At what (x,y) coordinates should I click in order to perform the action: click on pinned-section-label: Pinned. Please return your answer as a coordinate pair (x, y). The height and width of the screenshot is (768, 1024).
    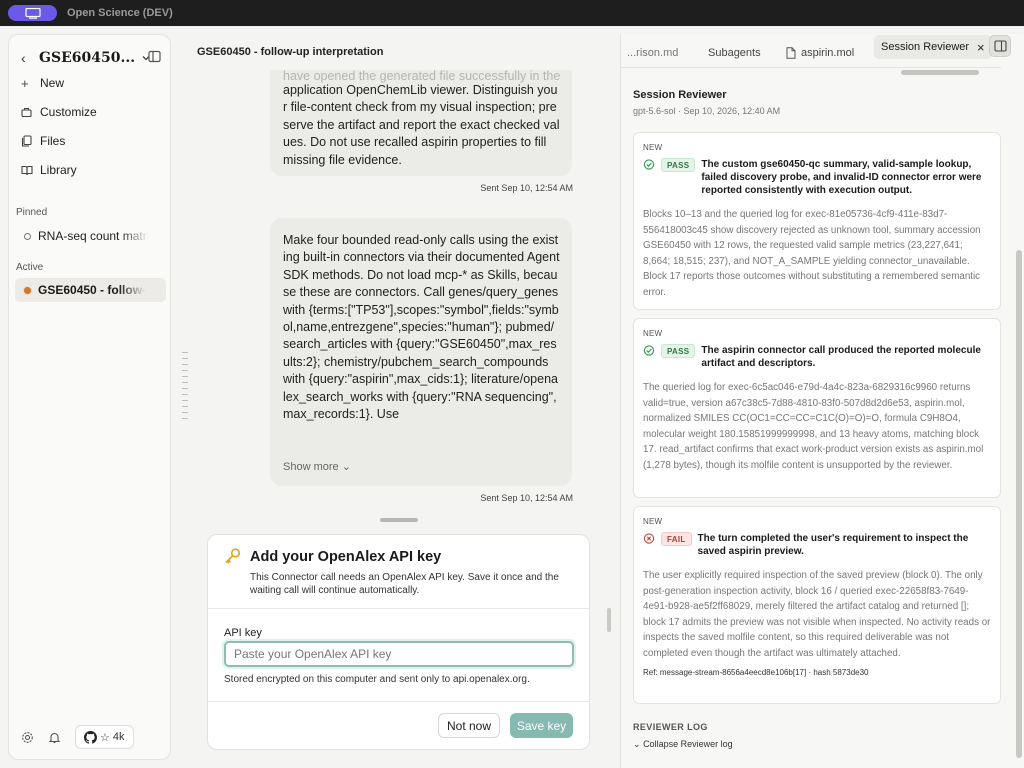
    Looking at the image, I should click on (32, 212).